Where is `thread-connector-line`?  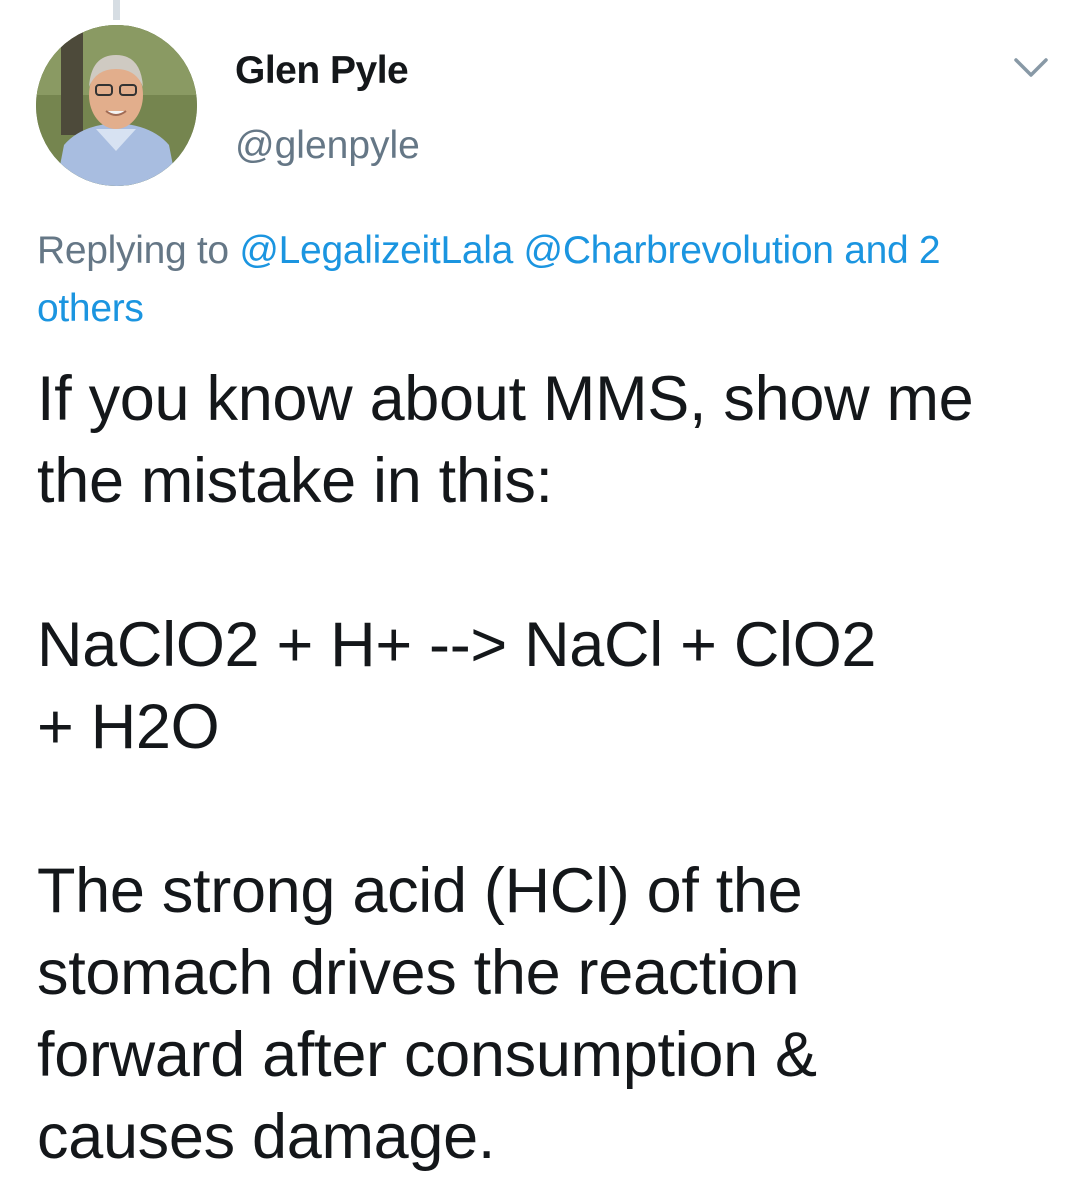
thread-connector-line is located at coordinates (116, 10).